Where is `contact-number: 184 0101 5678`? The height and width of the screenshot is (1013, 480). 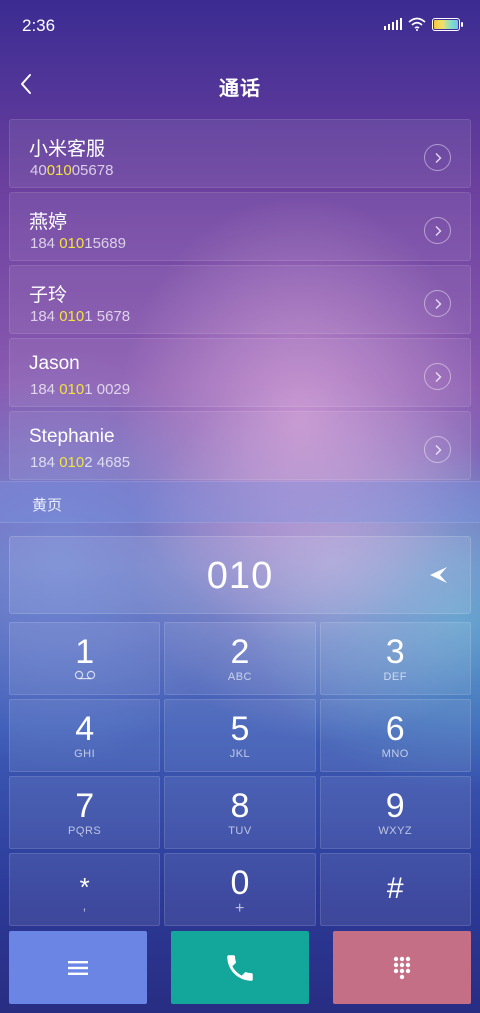 contact-number: 184 0101 5678 is located at coordinates (80, 316).